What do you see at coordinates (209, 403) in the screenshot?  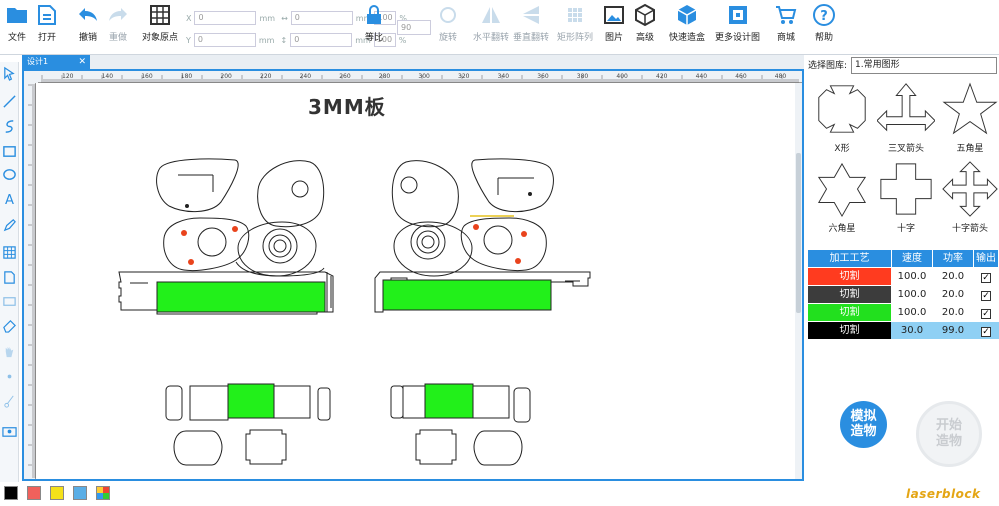 I see `bottom-left-box` at bounding box center [209, 403].